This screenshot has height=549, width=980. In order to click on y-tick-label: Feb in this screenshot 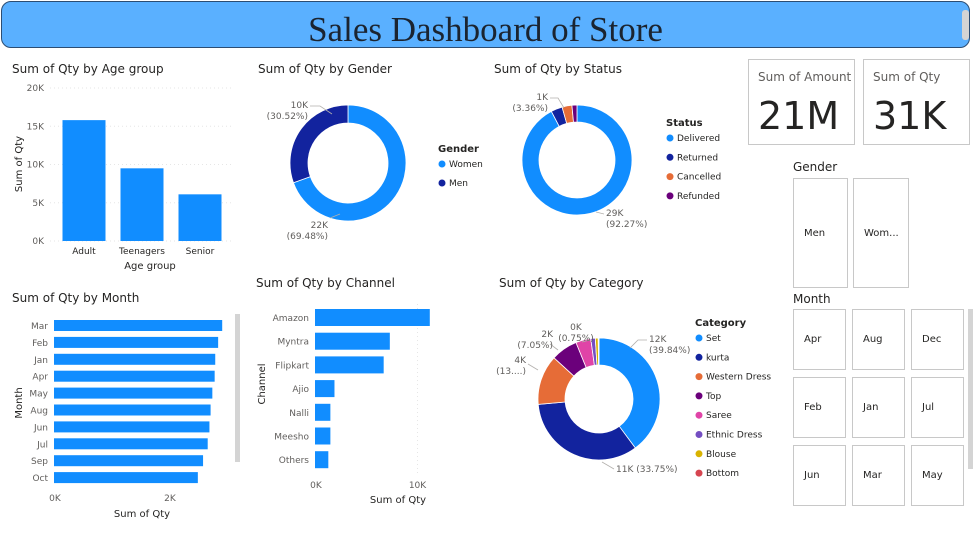, I will do `click(40, 344)`.